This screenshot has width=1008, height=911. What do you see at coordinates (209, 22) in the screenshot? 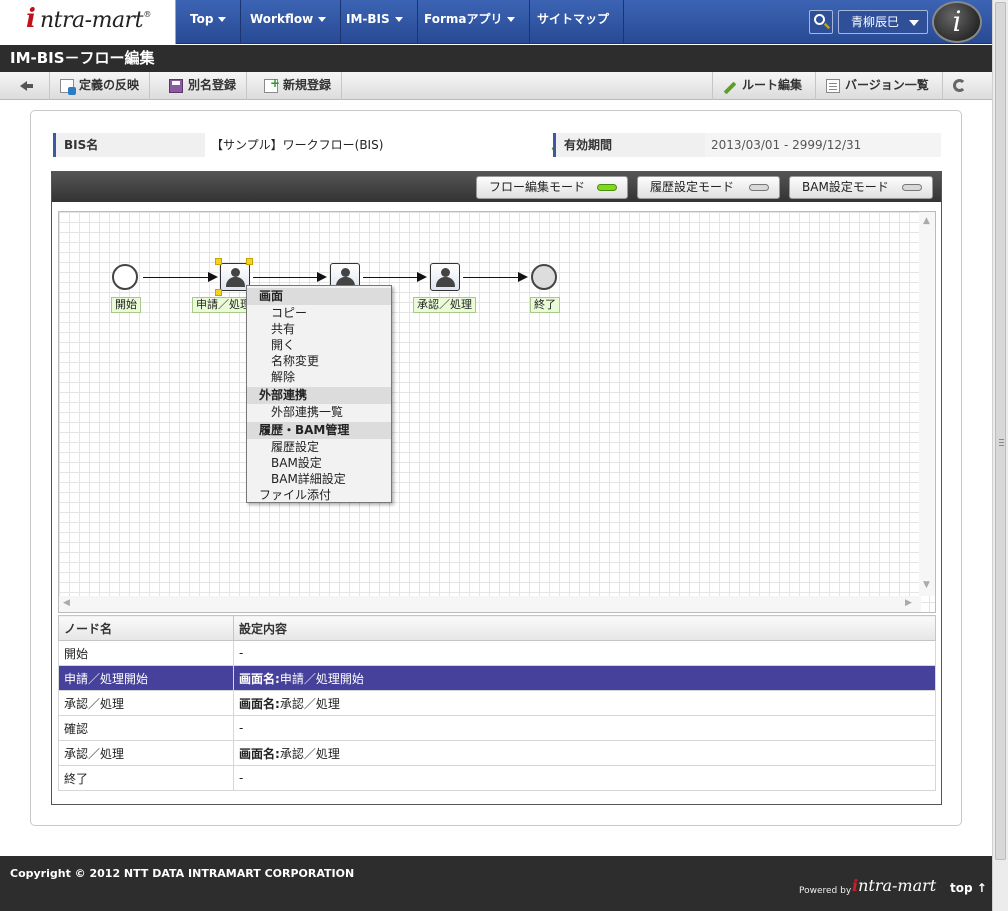
I see `nav-top: Top` at bounding box center [209, 22].